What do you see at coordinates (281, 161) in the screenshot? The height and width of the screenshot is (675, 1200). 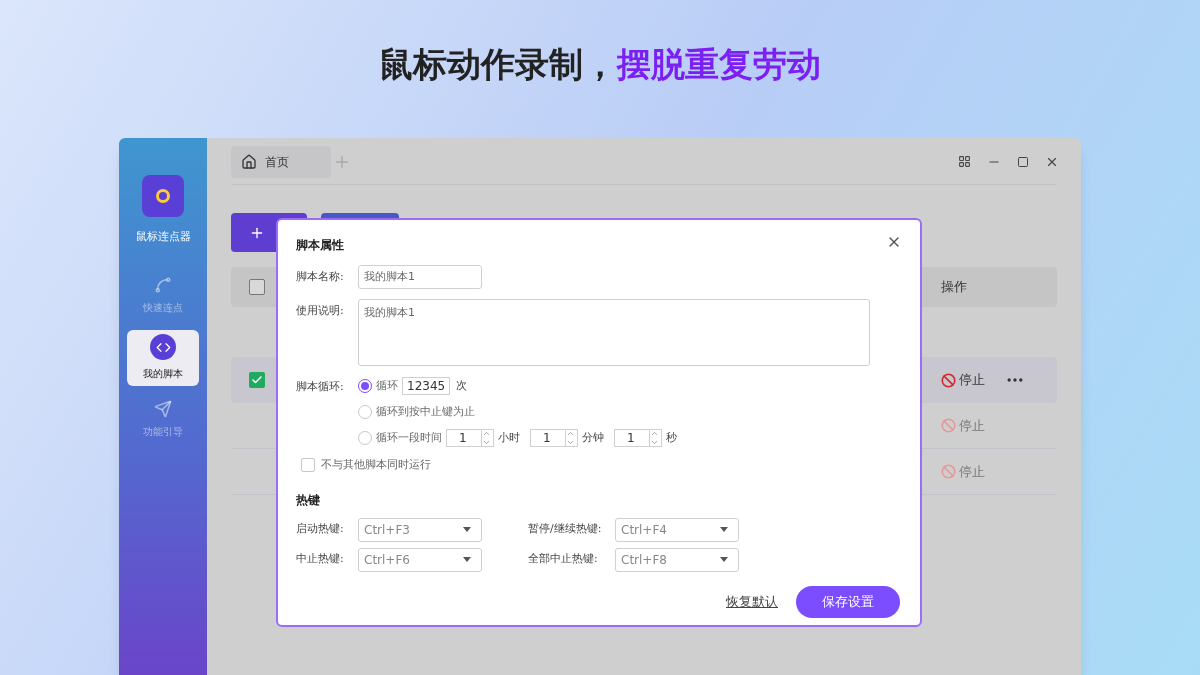 I see `tab: 首页` at bounding box center [281, 161].